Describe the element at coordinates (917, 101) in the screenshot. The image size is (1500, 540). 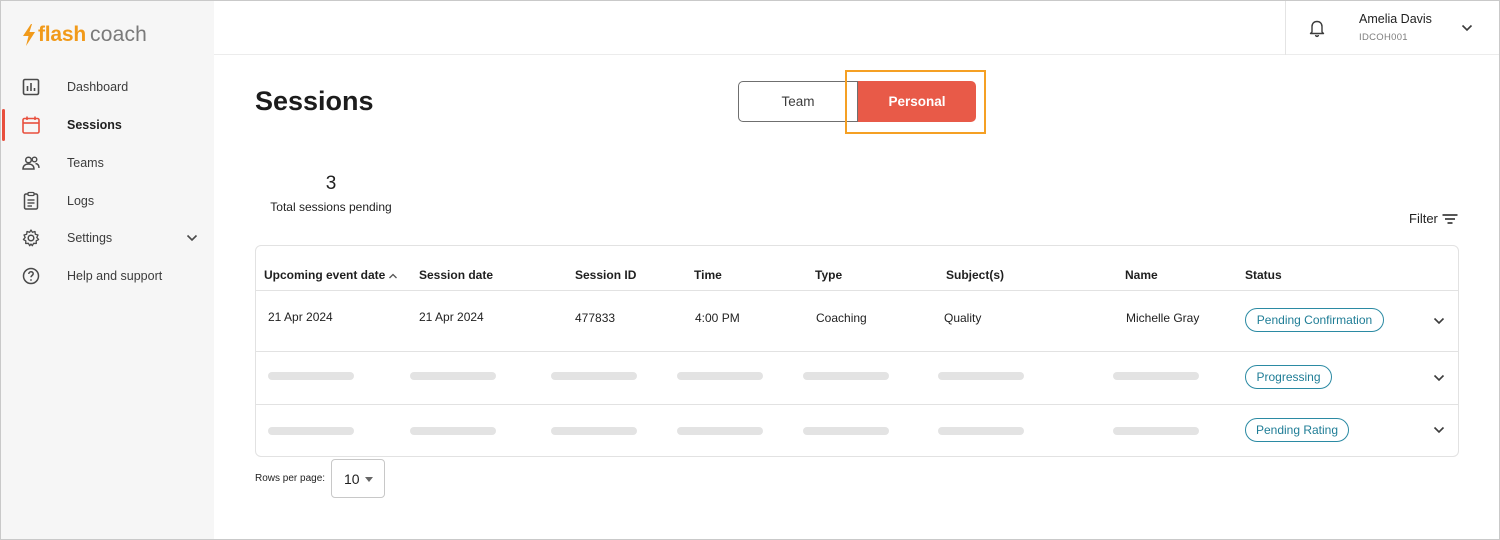
I see `toggle-personal: Personal` at that location.